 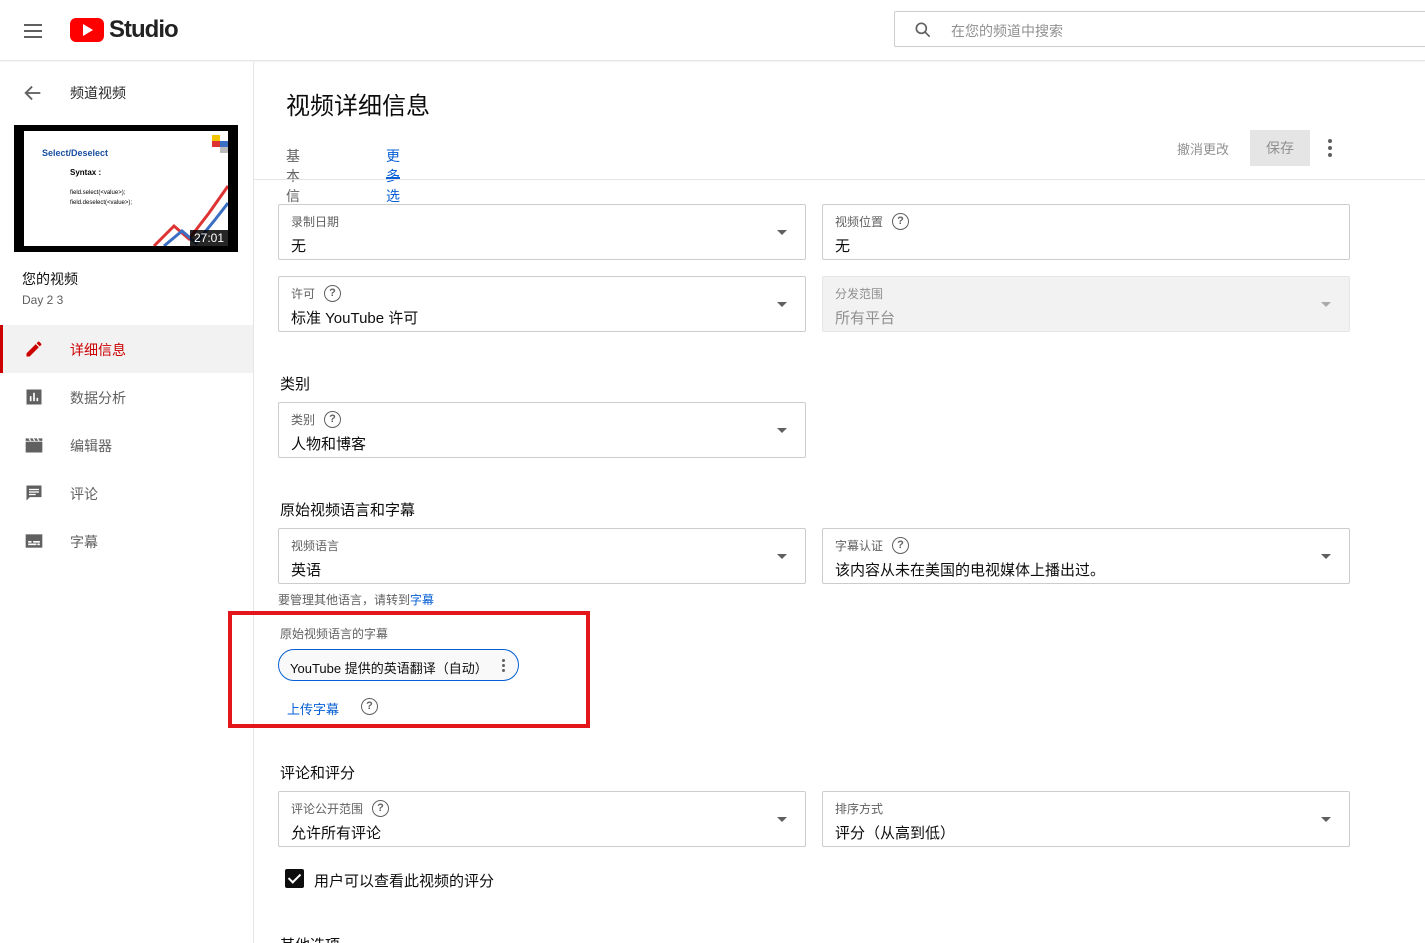 What do you see at coordinates (294, 878) in the screenshot?
I see `show-ratings-checkbox` at bounding box center [294, 878].